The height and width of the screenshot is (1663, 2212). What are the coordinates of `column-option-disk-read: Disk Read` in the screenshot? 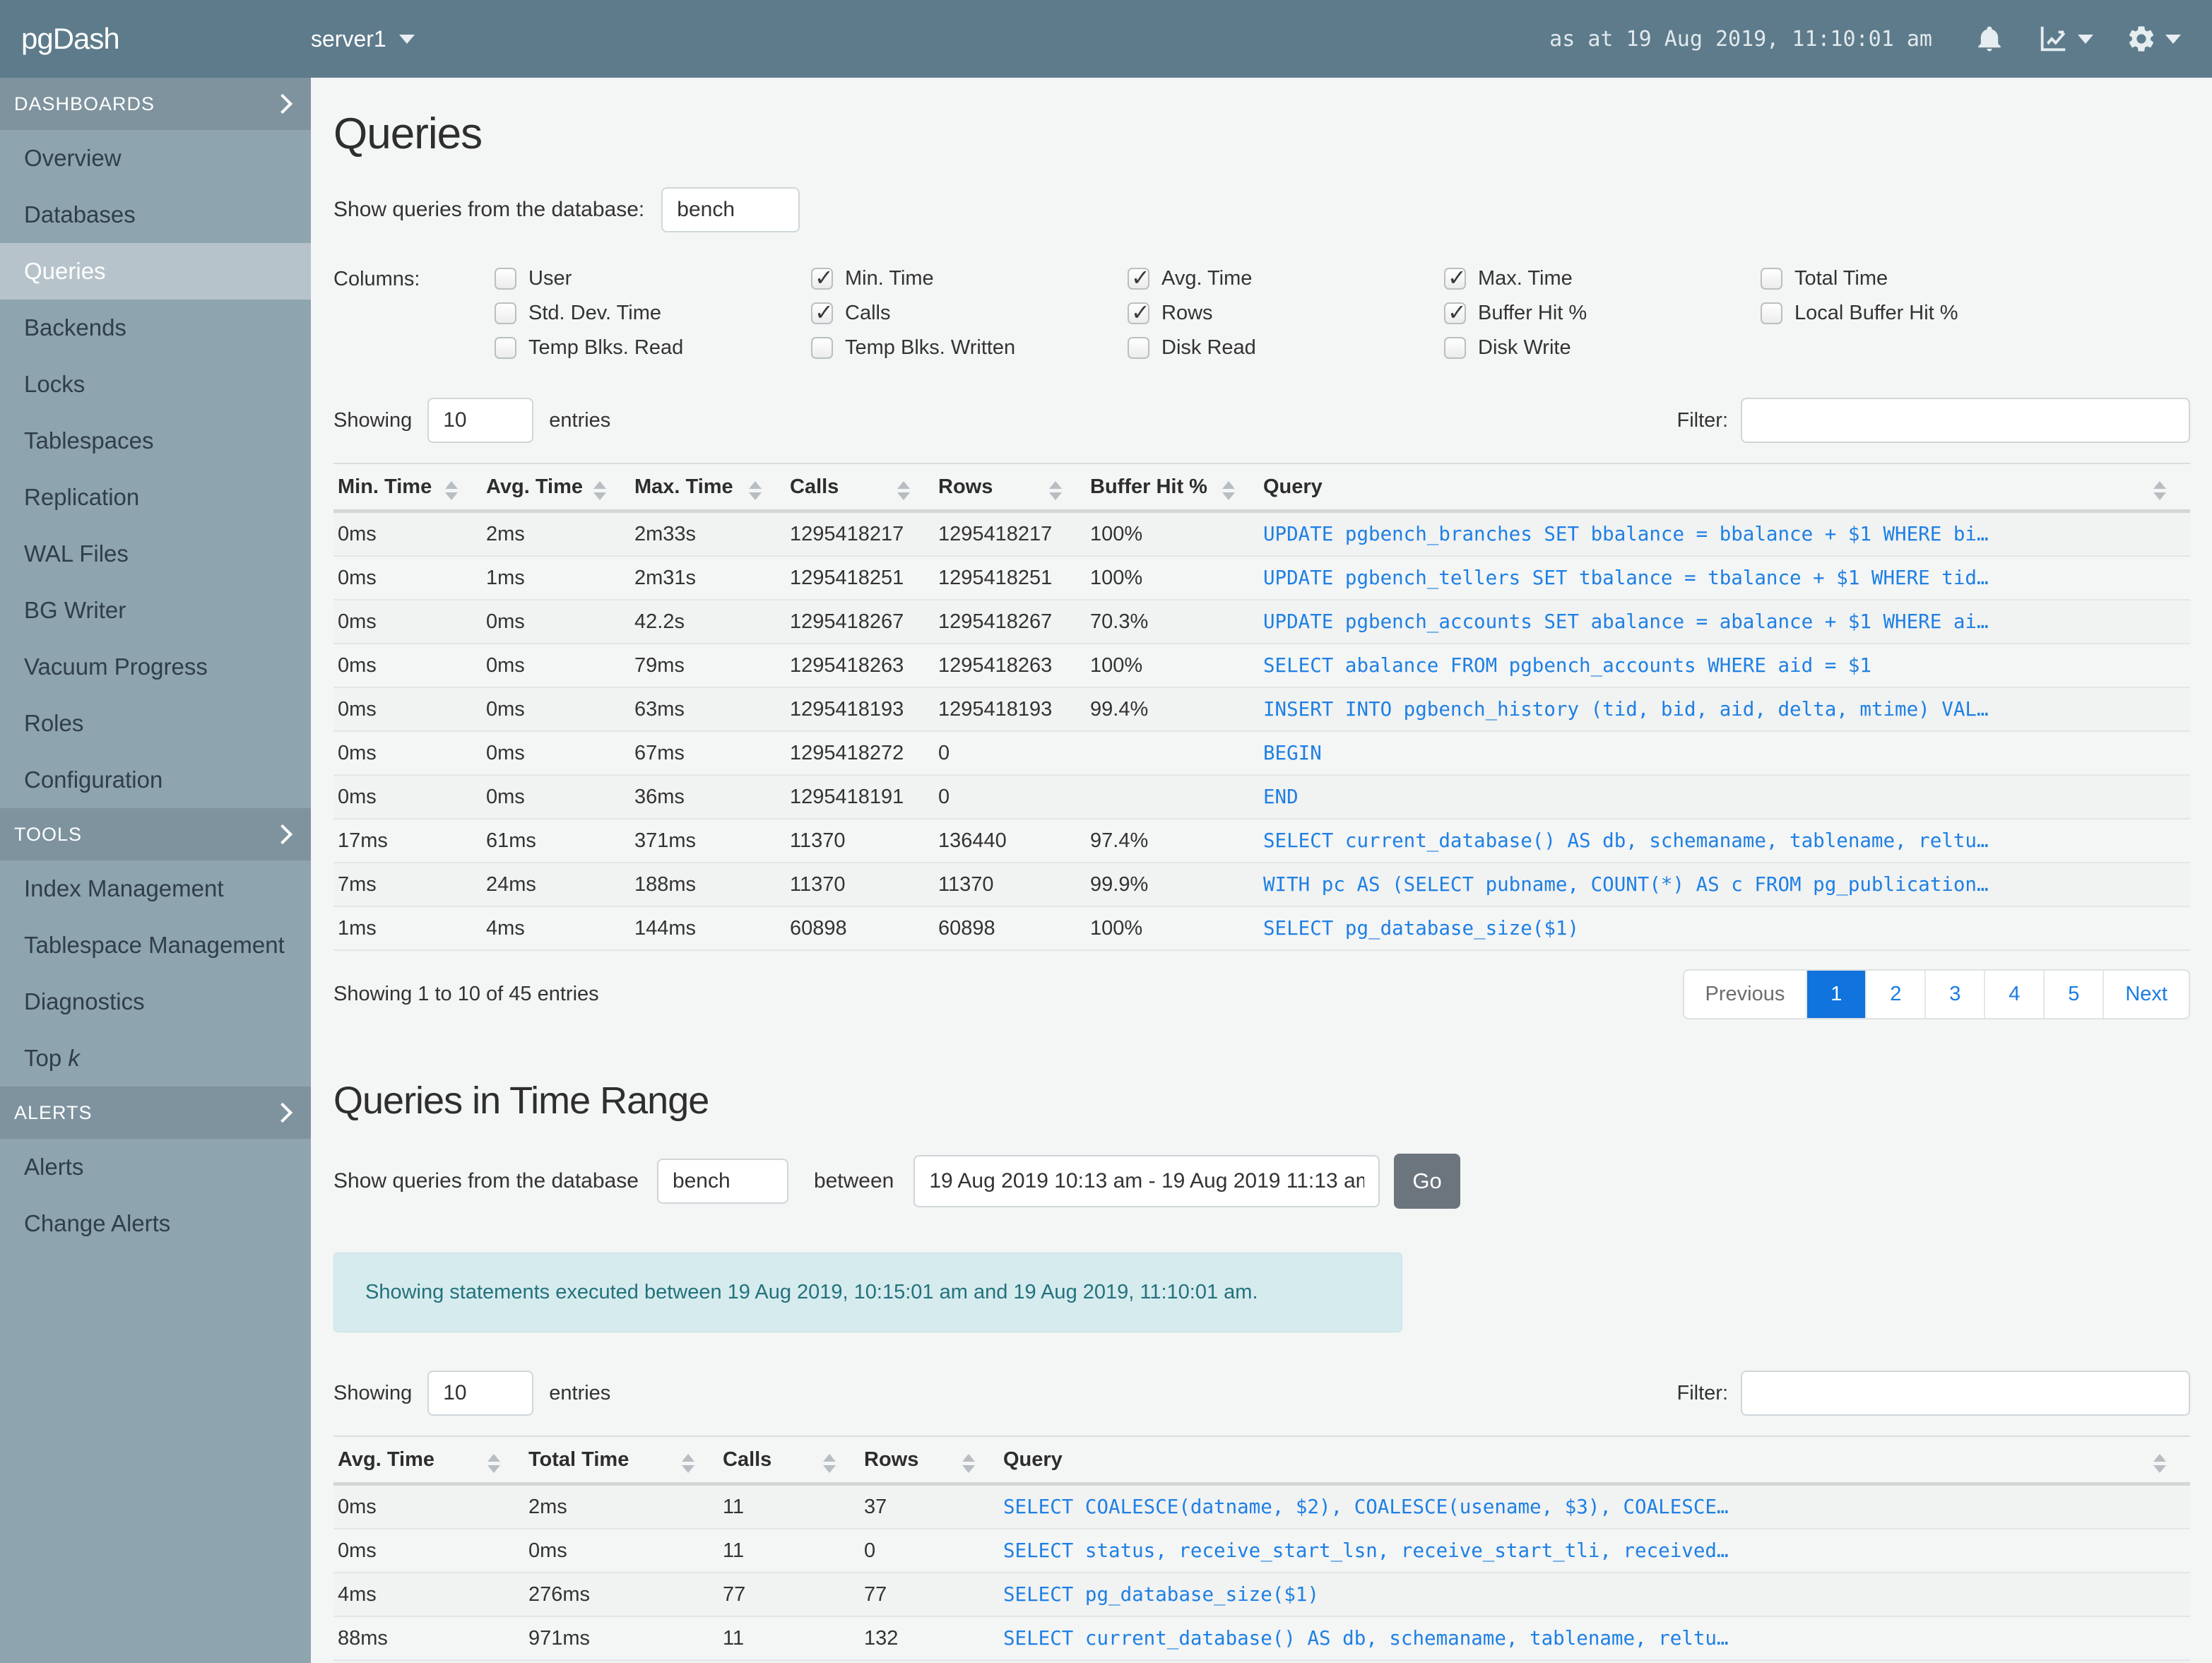 It's located at (1286, 348).